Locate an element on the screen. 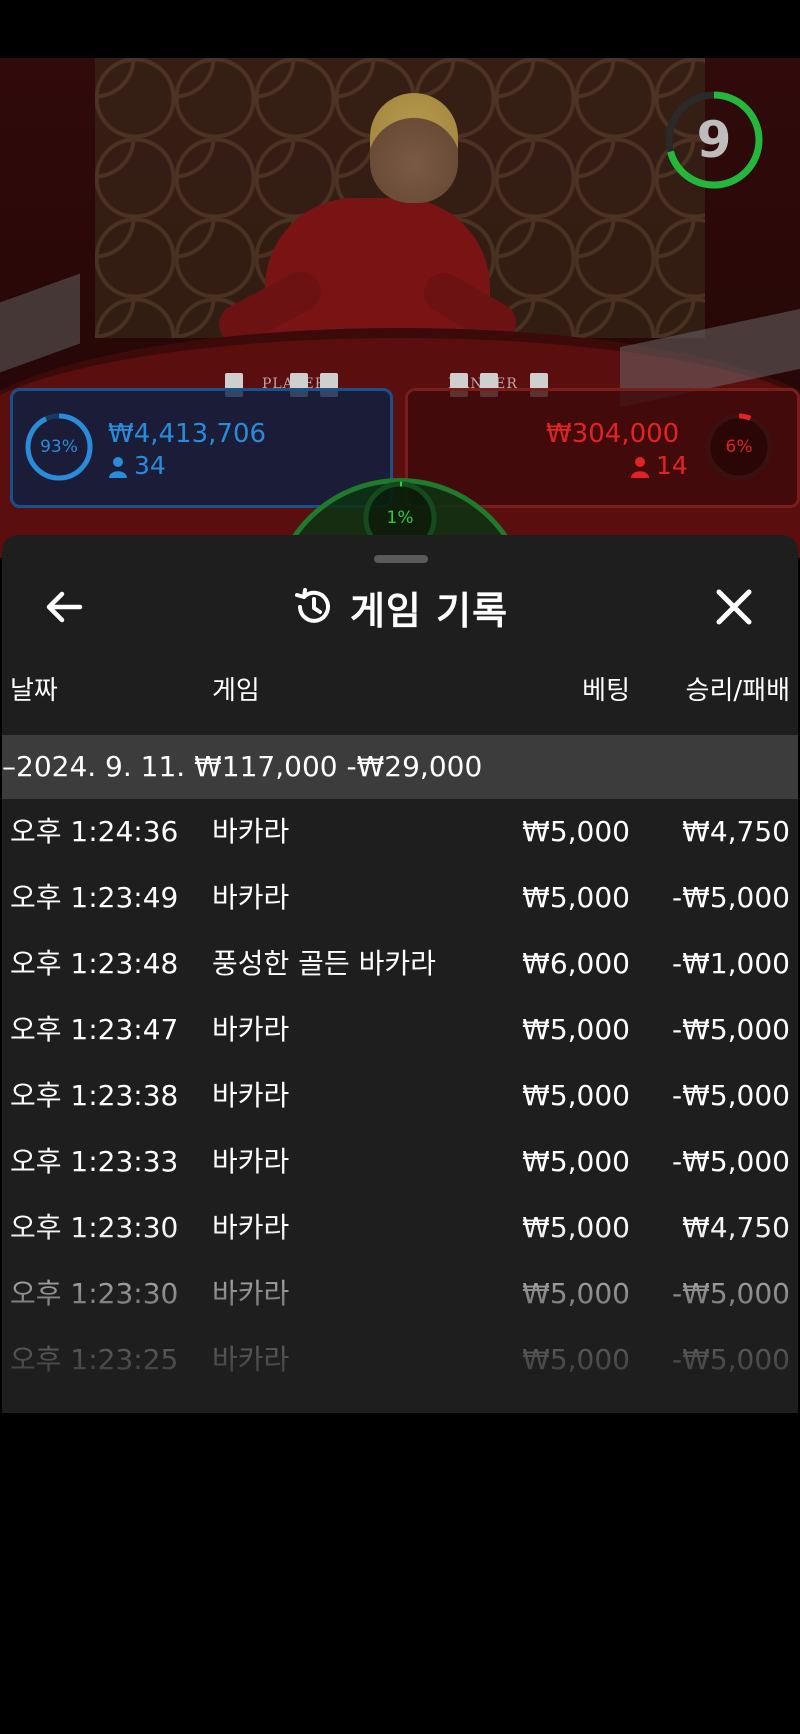  date-group-result-total: -₩29,000 is located at coordinates (414, 766).